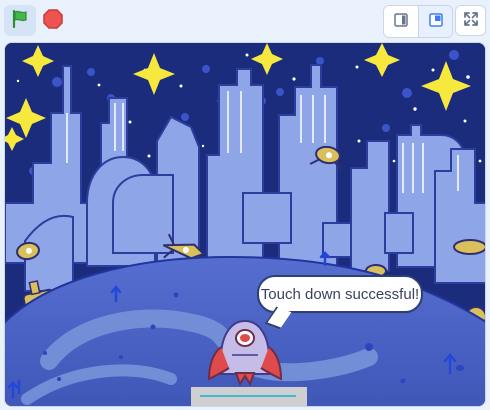  I want to click on stage-toolbar, so click(245, 21).